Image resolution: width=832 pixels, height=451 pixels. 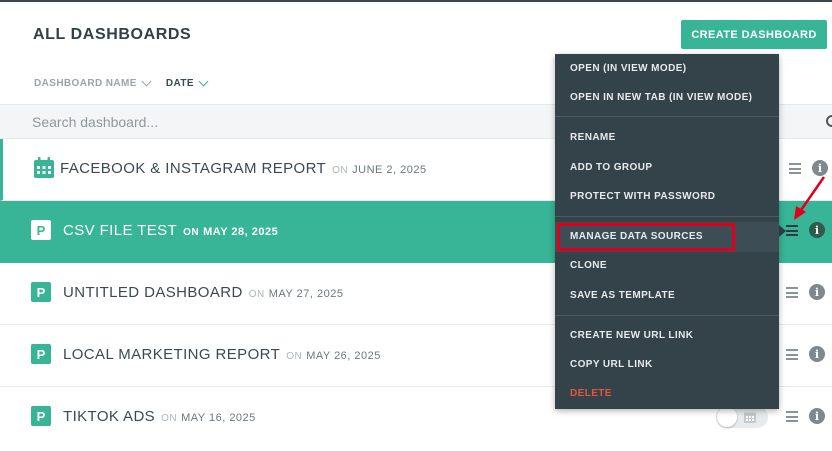 What do you see at coordinates (416, 1) in the screenshot?
I see `top-border` at bounding box center [416, 1].